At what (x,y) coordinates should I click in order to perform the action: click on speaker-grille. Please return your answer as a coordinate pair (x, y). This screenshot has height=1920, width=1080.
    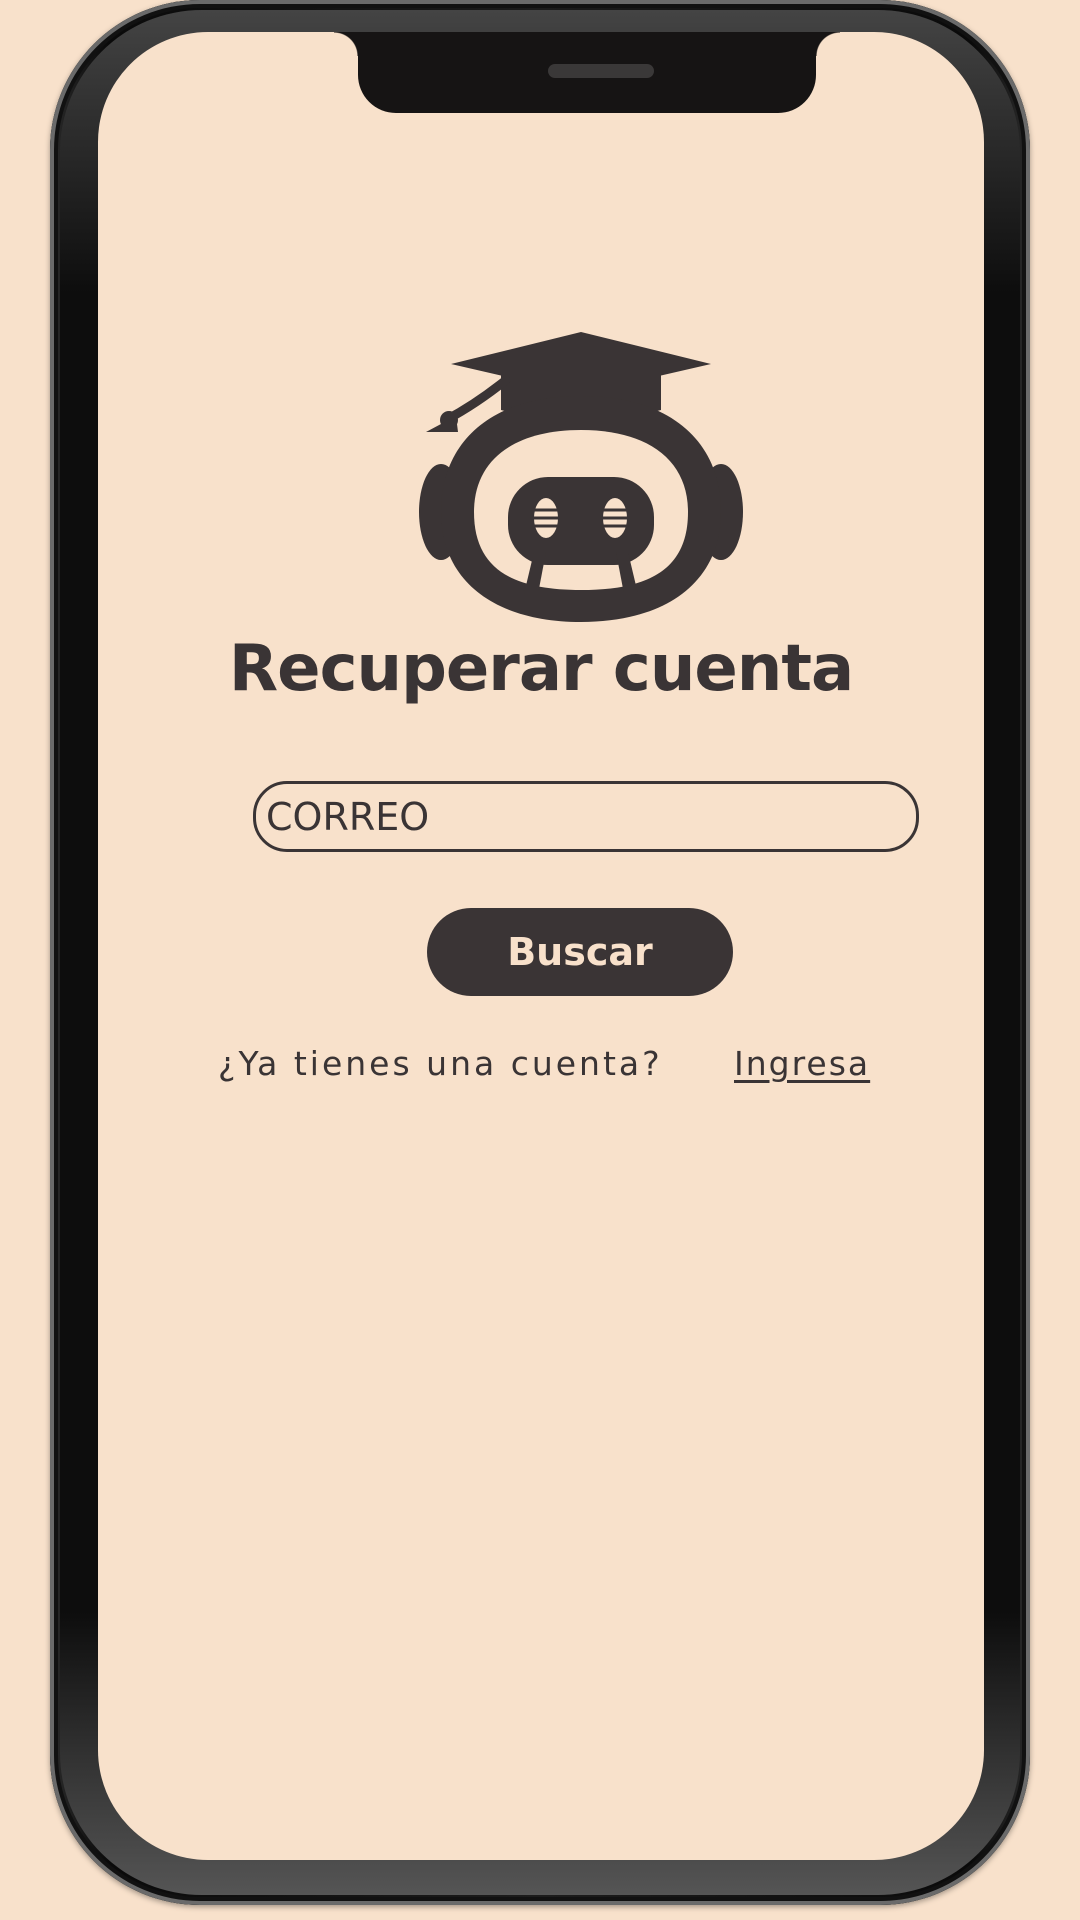
    Looking at the image, I should click on (601, 71).